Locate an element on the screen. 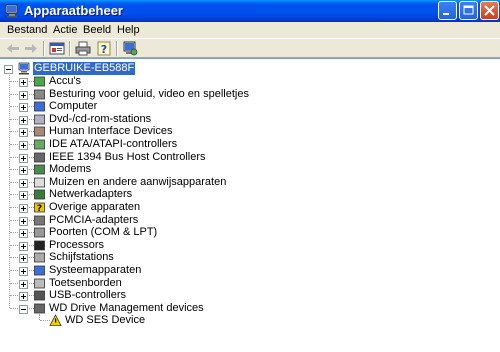 The image size is (500, 352). menu-actie: Actie is located at coordinates (65, 30).